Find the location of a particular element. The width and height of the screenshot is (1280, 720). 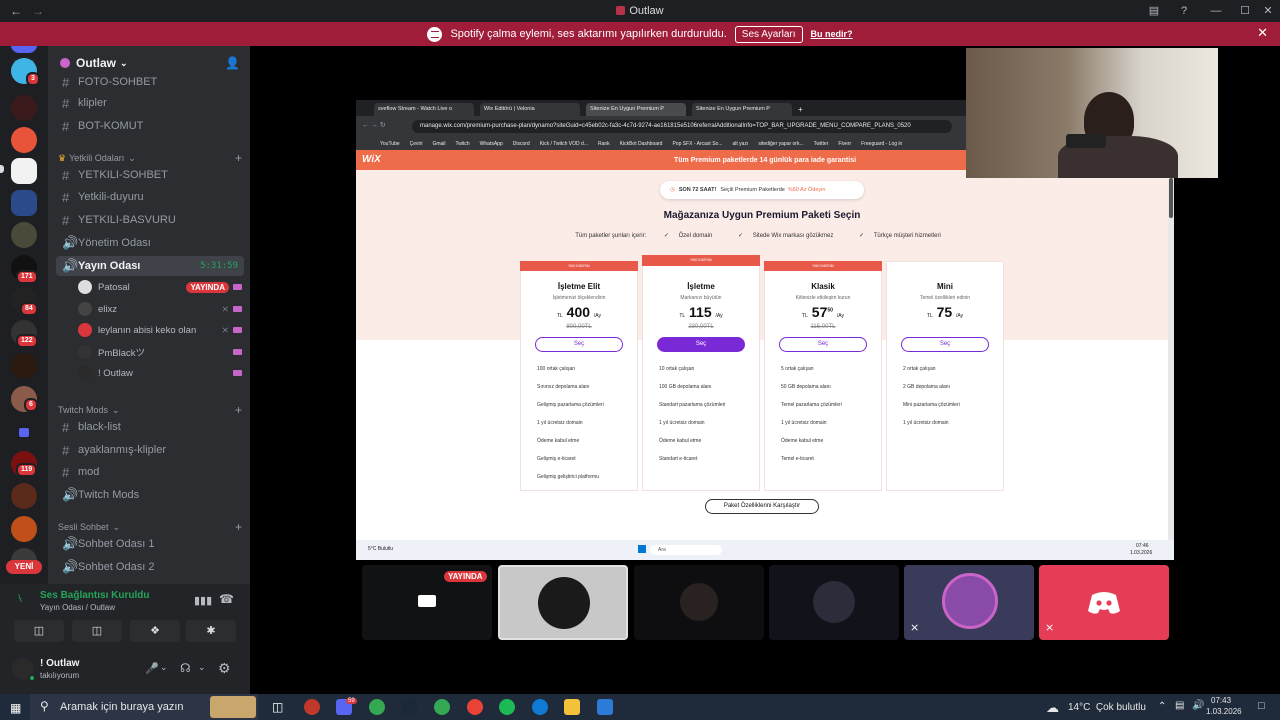

voice-channel-yonetim: 🔊 Yönetim Odası is located at coordinates (150, 243).